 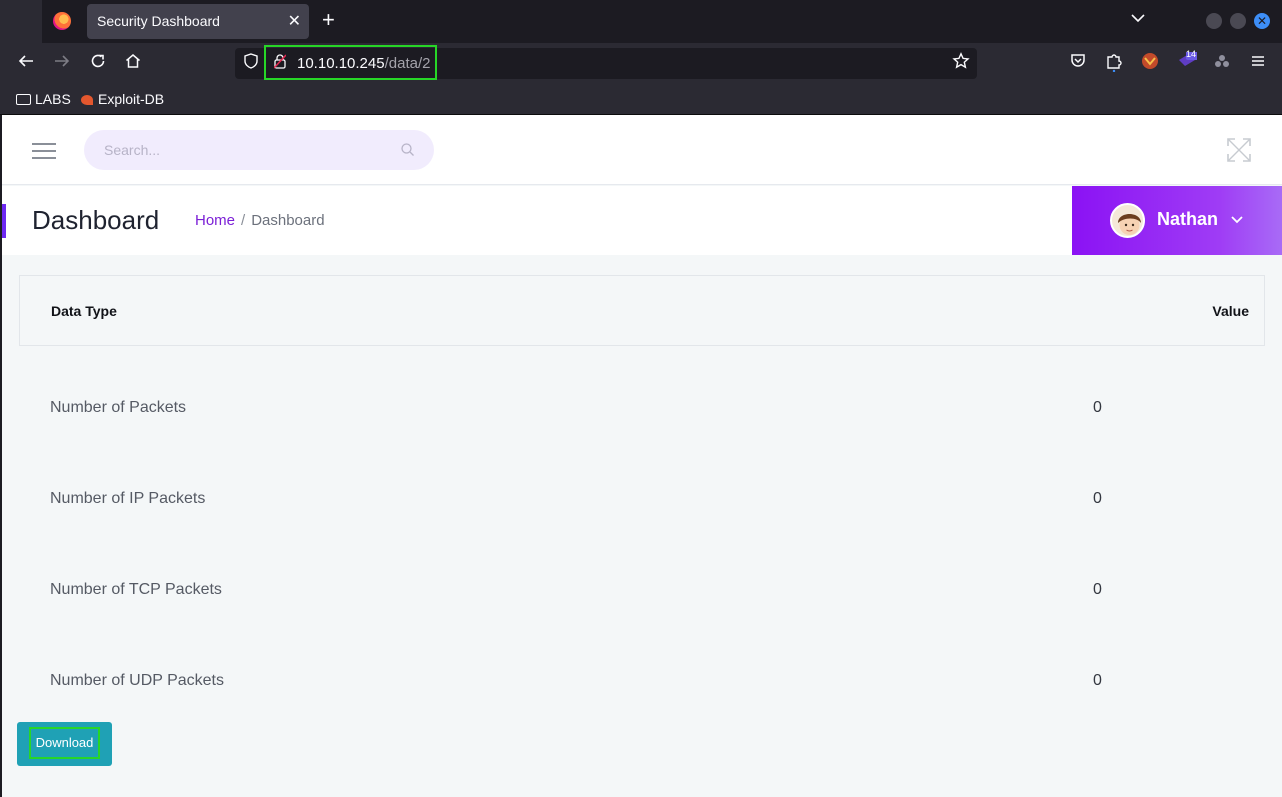 I want to click on page-title: Dashboard, so click(x=96, y=220).